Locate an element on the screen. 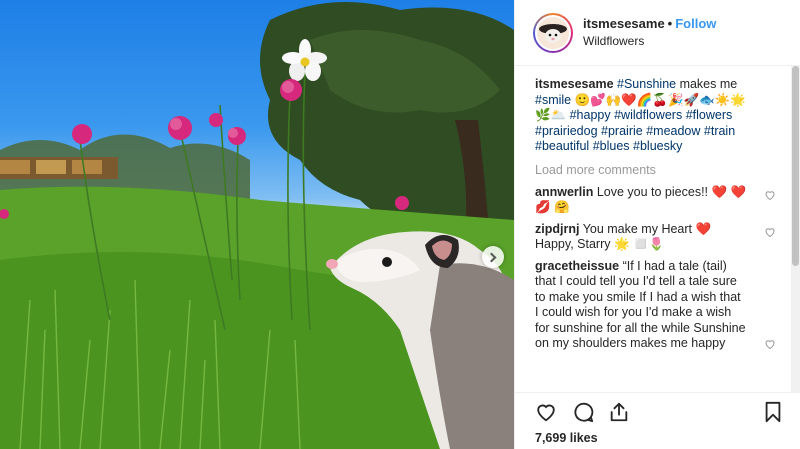  hashtag-link: #happy is located at coordinates (590, 115).